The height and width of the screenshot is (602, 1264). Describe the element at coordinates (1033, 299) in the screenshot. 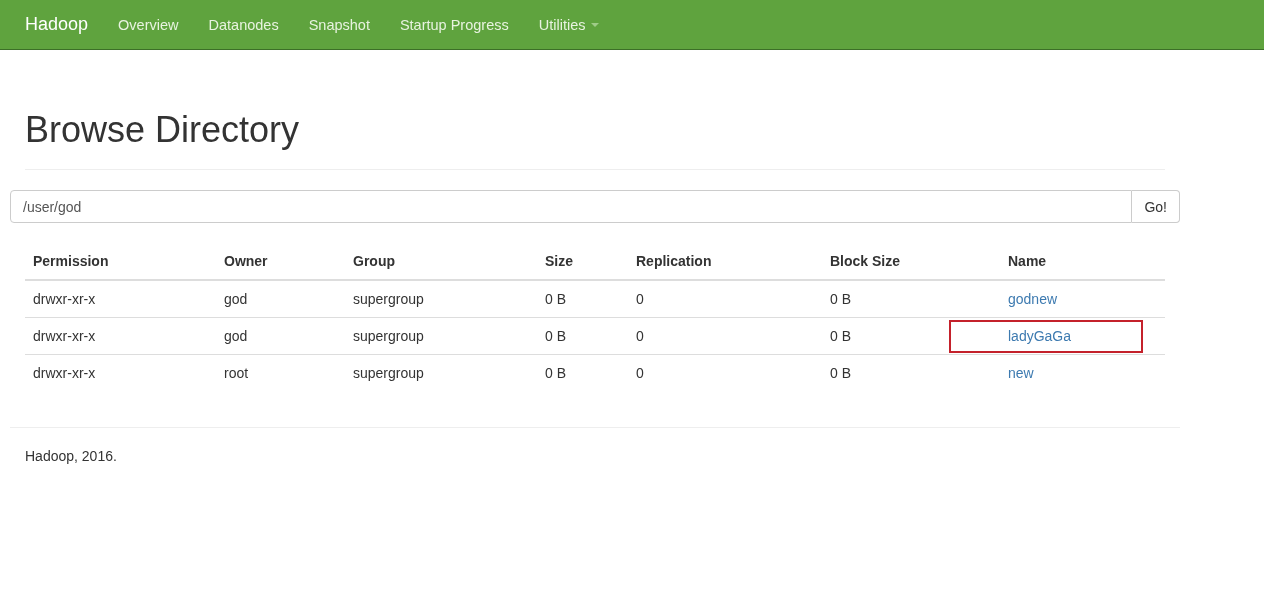

I see `directory-link: godnew` at that location.